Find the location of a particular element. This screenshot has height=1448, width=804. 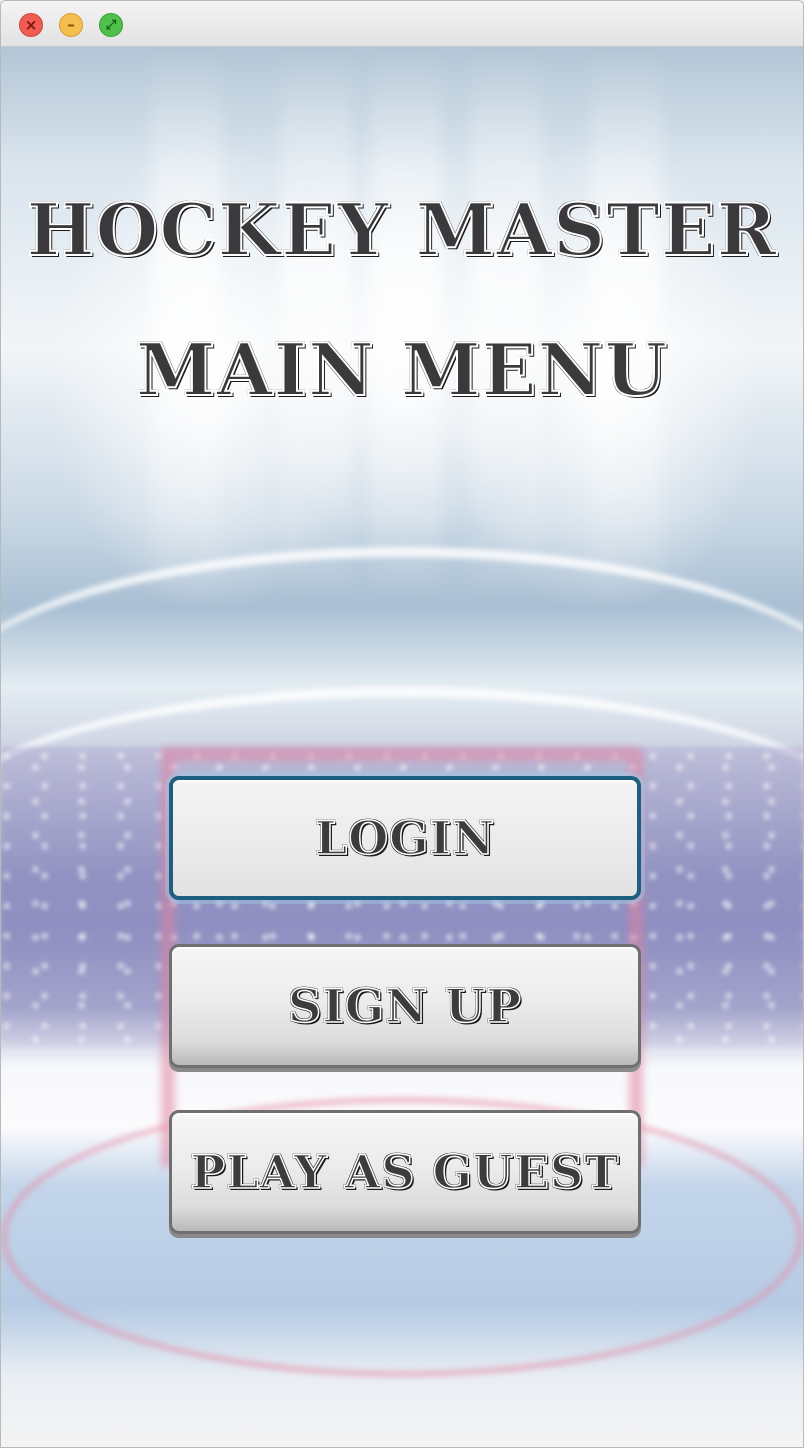

sign-up-button: SIGN UP is located at coordinates (405, 1006).